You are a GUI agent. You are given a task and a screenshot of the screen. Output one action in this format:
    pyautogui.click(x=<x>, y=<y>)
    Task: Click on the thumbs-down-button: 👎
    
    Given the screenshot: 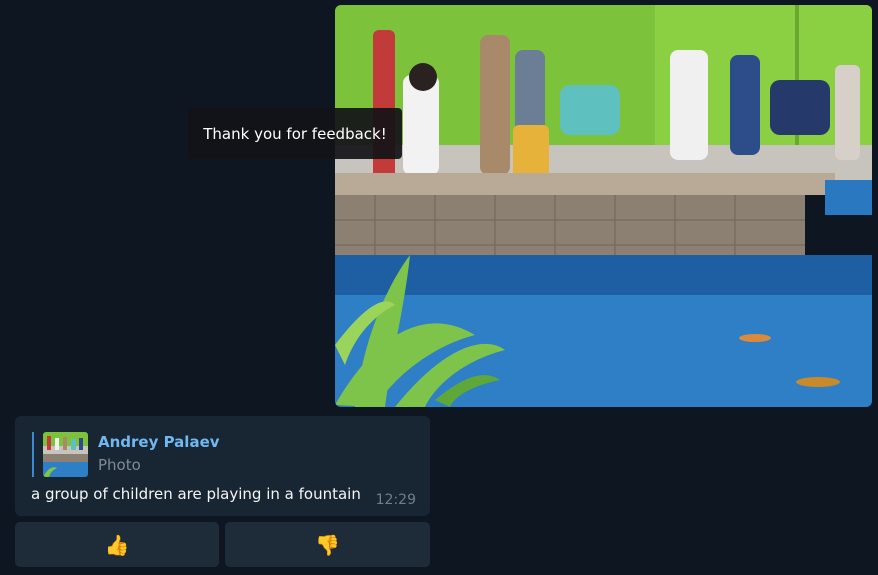 What is the action you would take?
    pyautogui.click(x=327, y=544)
    